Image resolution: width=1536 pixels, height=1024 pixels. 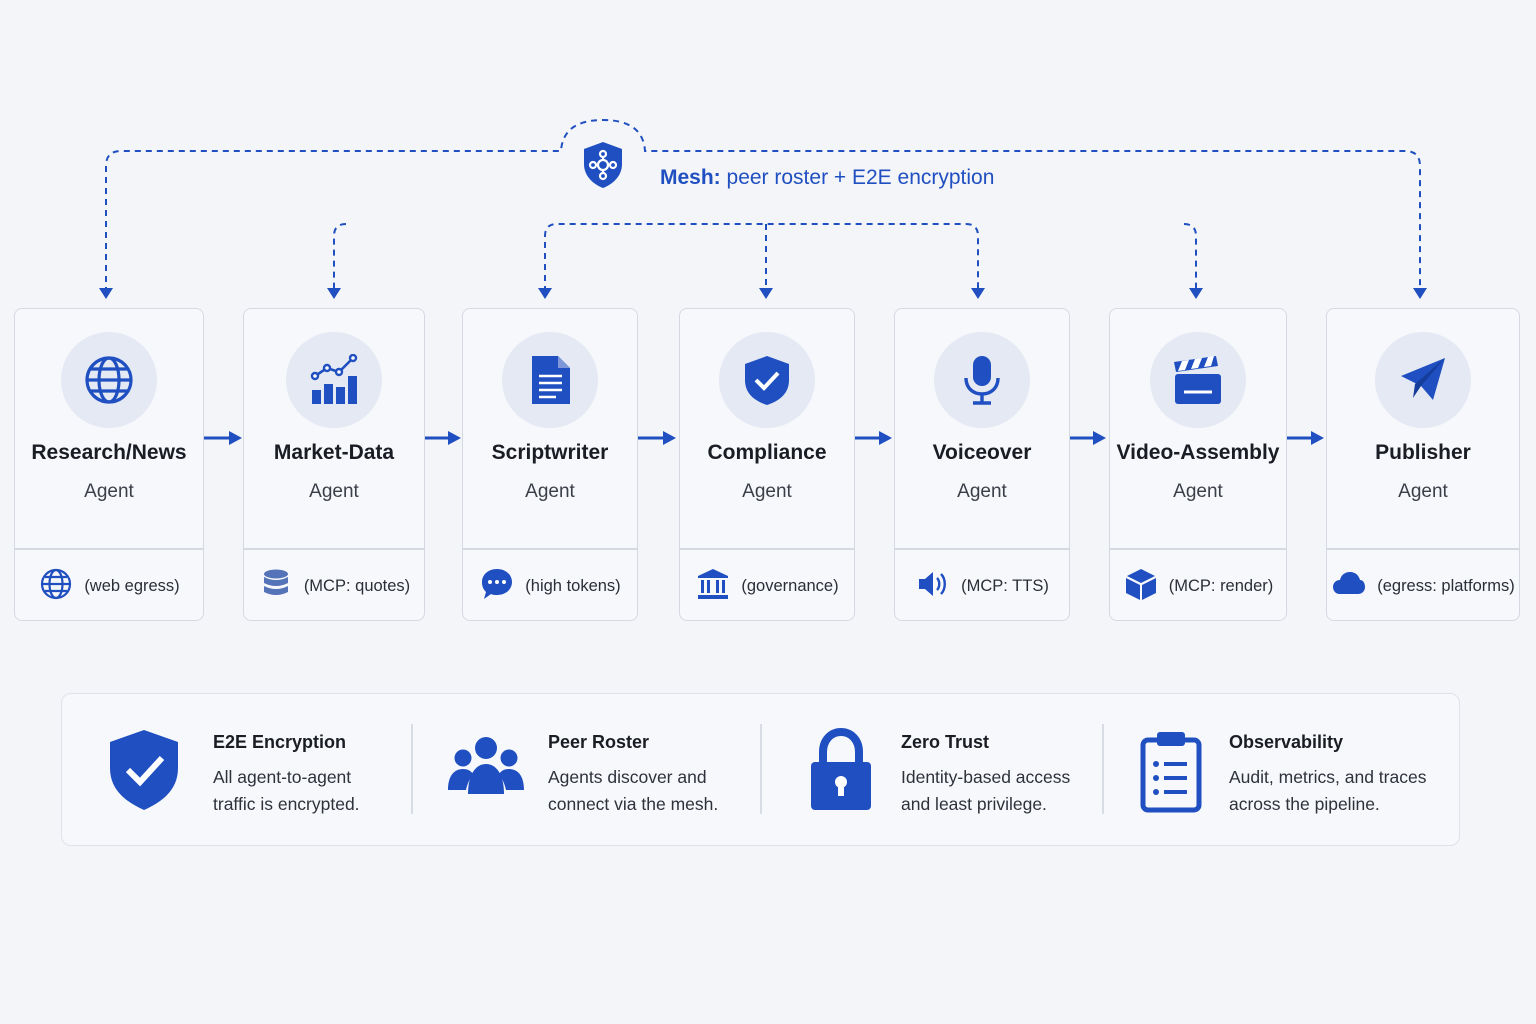 I want to click on chat-bubble-icon, so click(x=497, y=586).